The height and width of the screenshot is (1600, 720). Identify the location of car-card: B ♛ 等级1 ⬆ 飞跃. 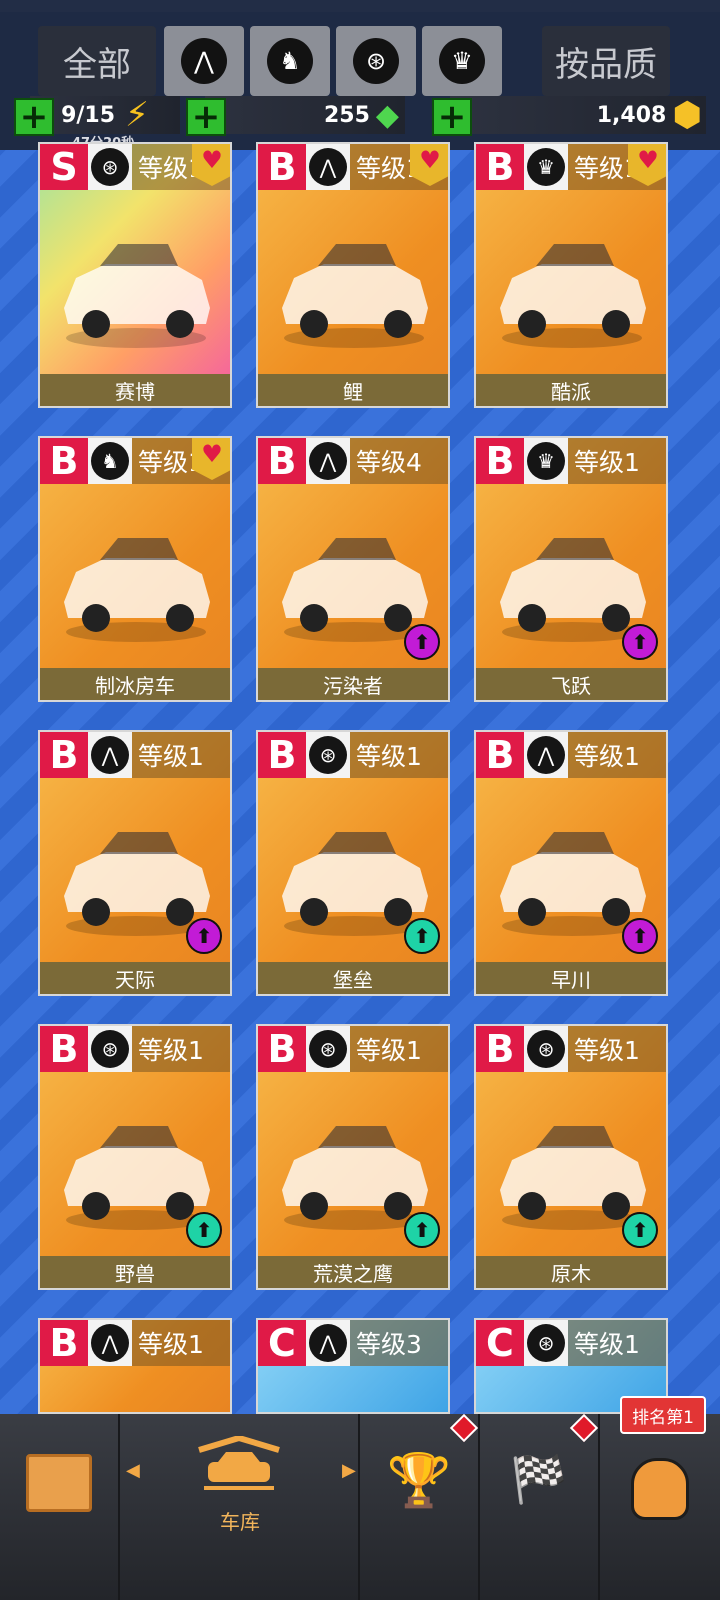
(571, 569).